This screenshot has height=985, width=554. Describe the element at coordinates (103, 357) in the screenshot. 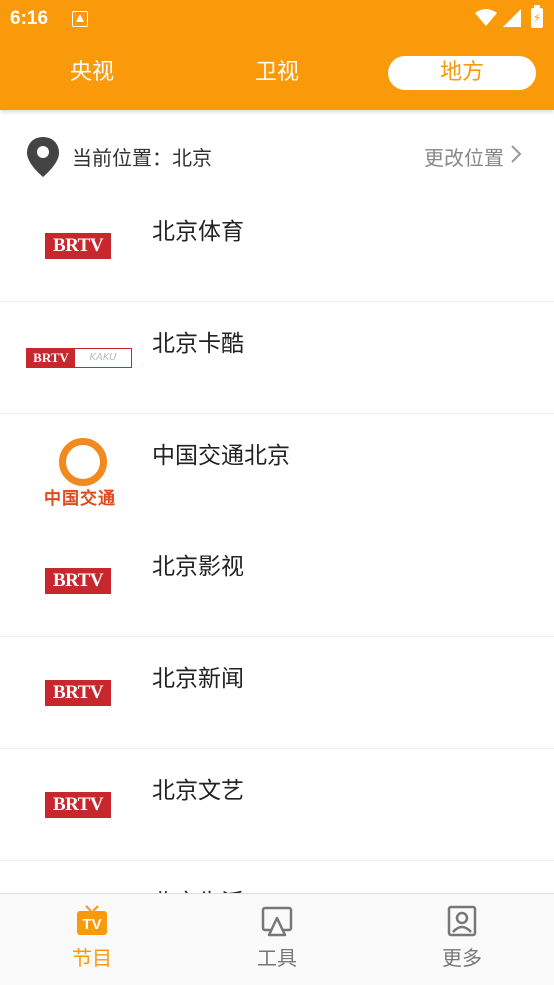

I see `kaku-logo-sub: KAKU` at that location.